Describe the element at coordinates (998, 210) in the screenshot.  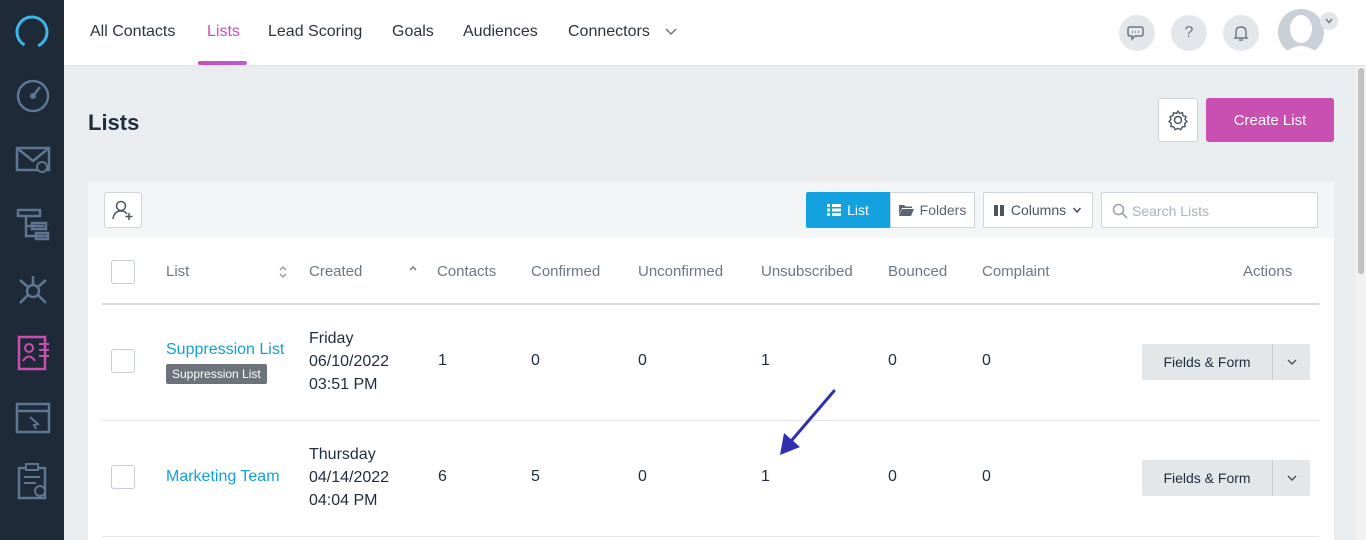
I see `columns-icon` at that location.